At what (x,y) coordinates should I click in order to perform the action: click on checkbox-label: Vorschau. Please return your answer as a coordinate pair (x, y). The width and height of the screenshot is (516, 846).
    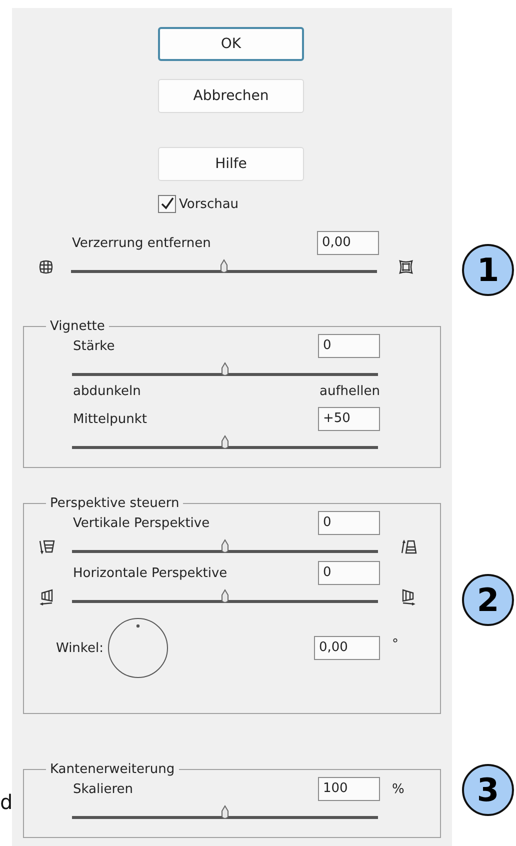
    Looking at the image, I should click on (209, 204).